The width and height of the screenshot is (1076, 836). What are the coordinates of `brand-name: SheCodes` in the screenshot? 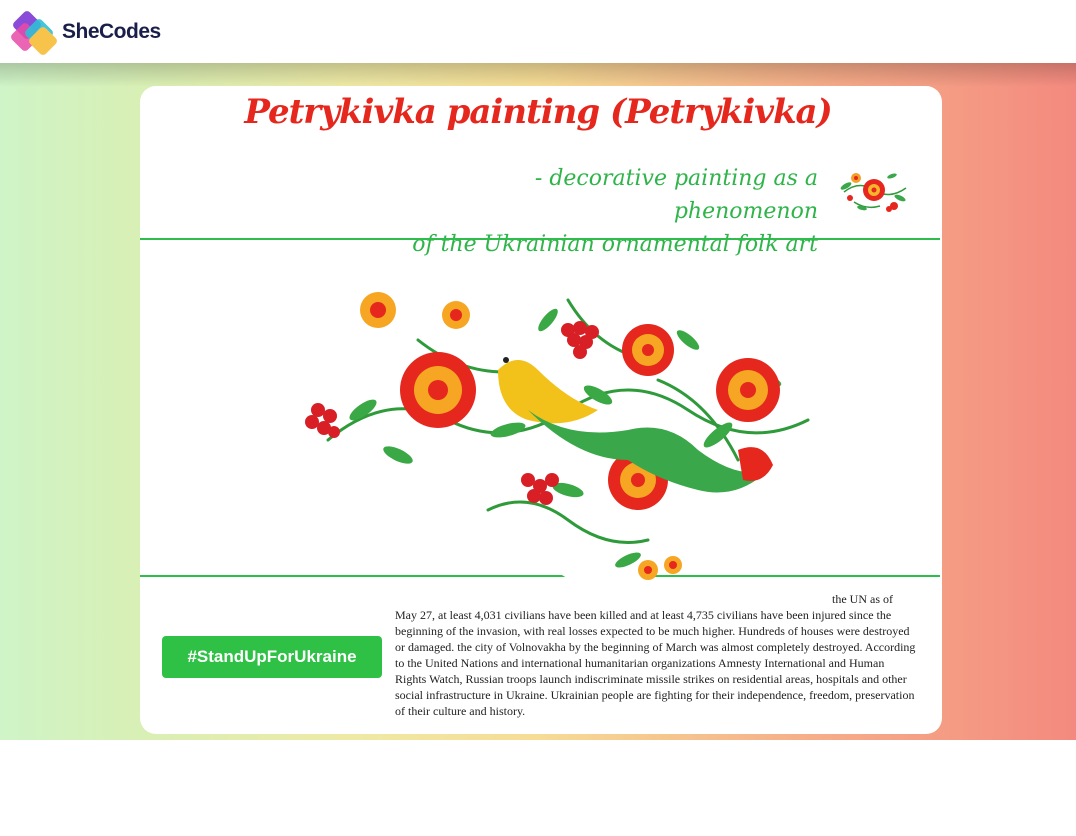 It's located at (111, 31).